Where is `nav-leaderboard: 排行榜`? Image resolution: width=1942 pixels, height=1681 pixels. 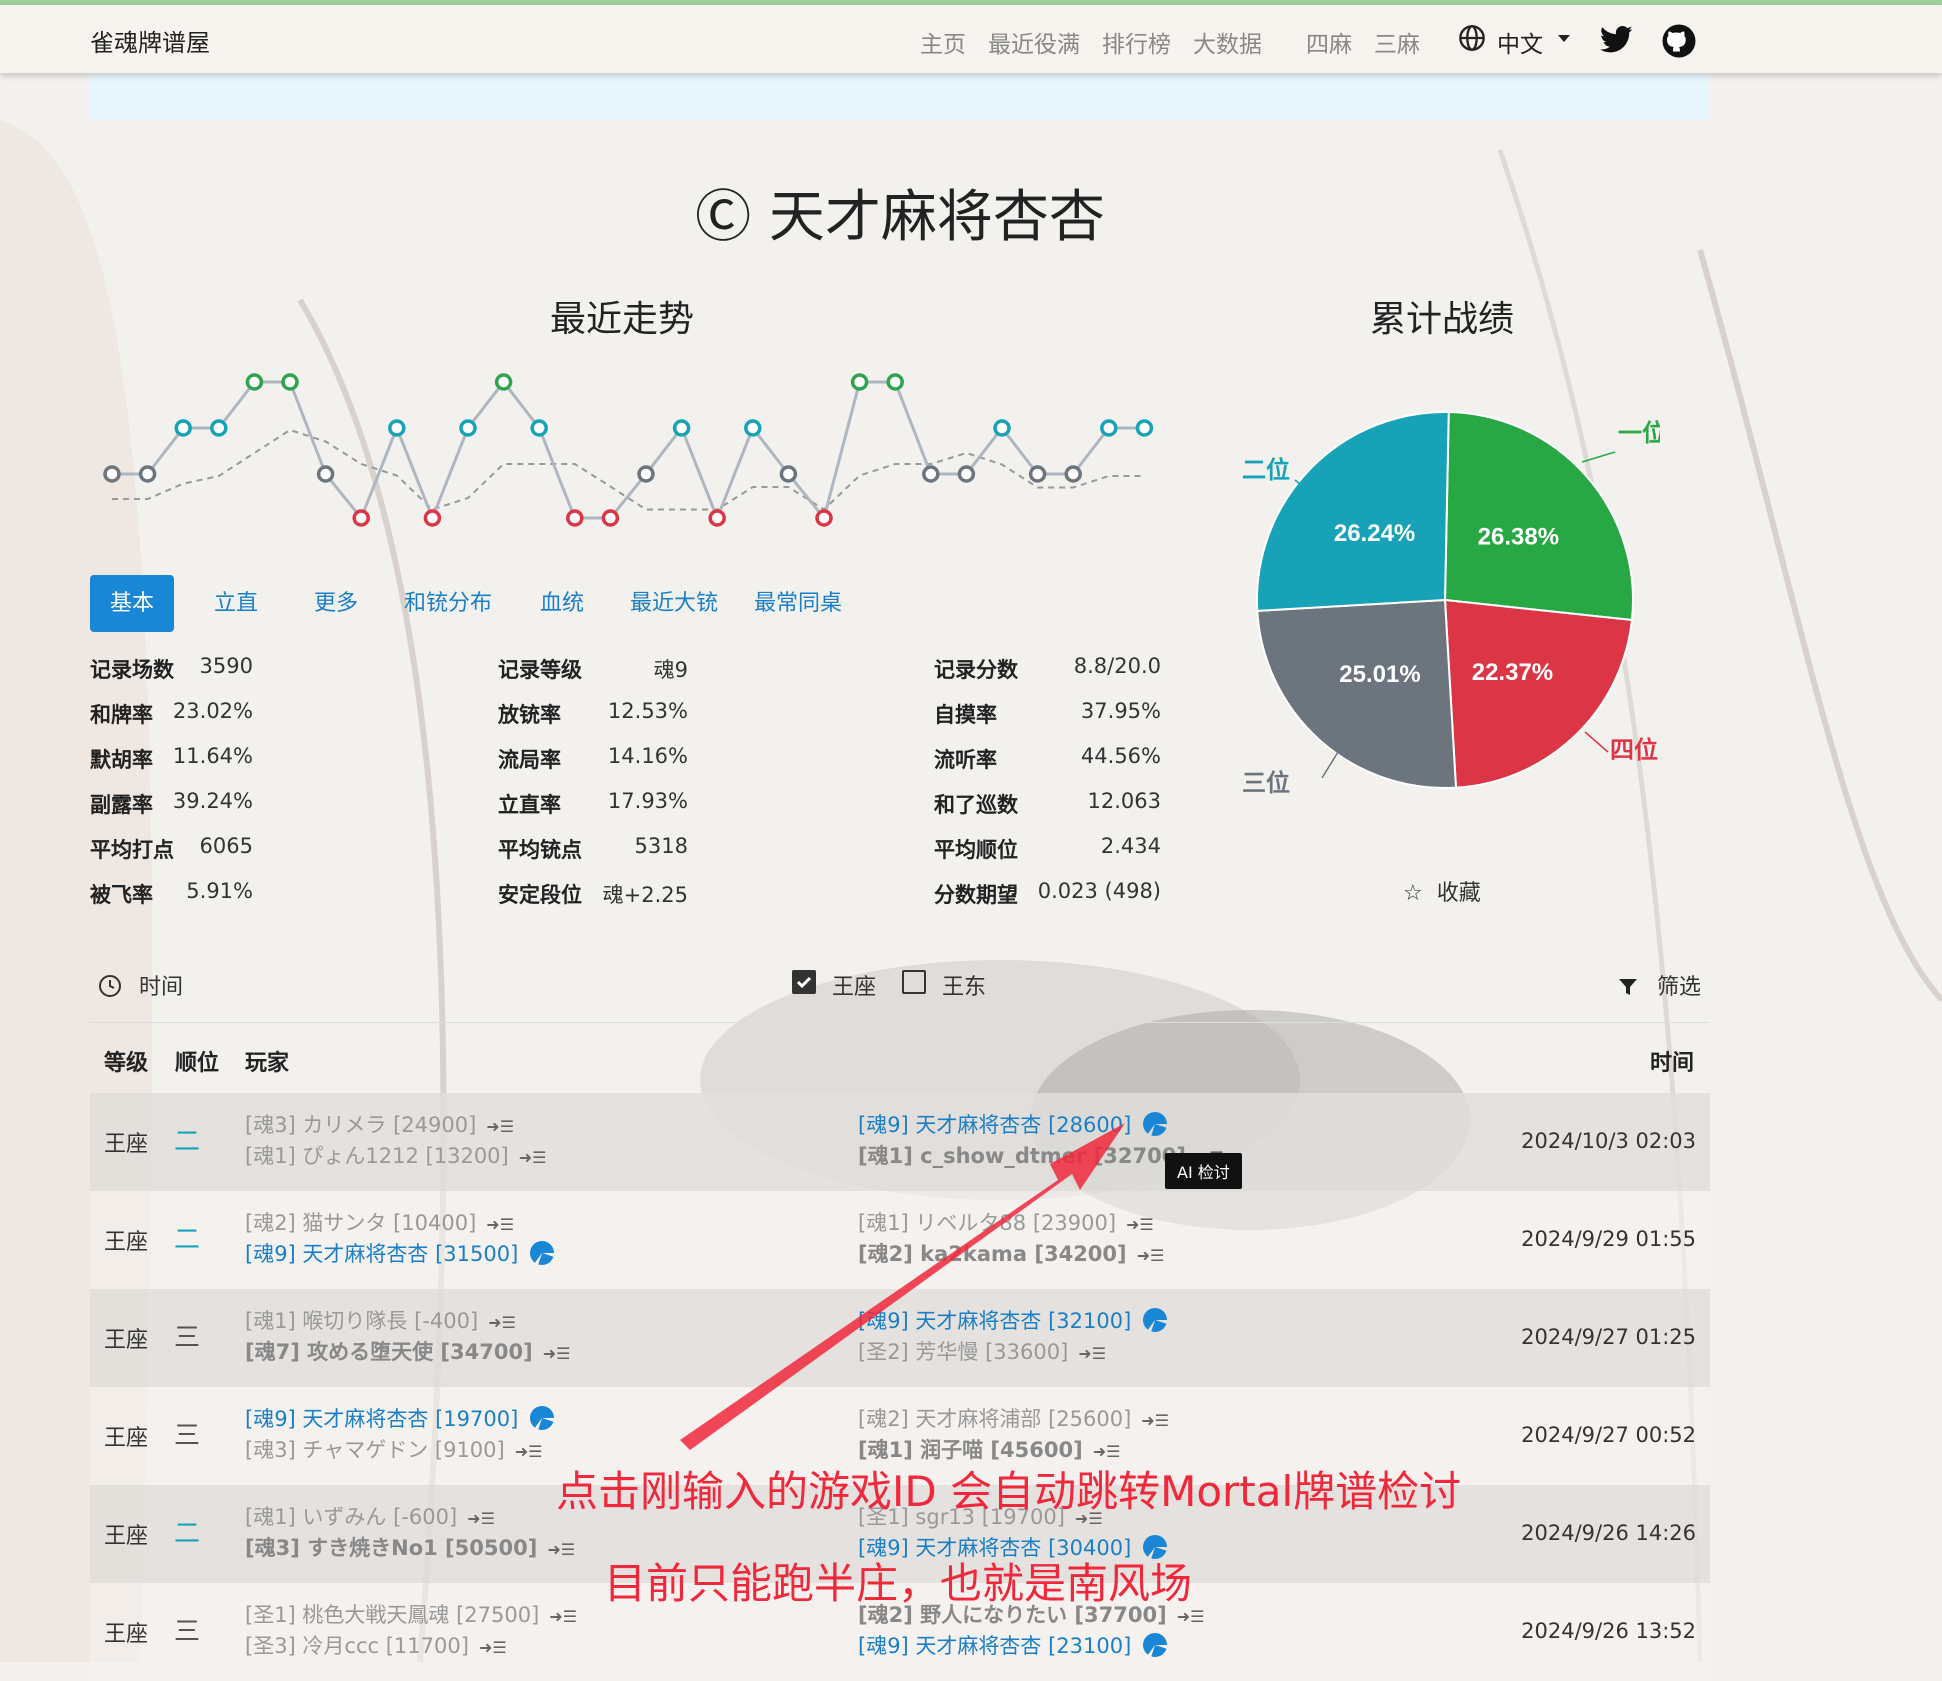
nav-leaderboard: 排行榜 is located at coordinates (1136, 42).